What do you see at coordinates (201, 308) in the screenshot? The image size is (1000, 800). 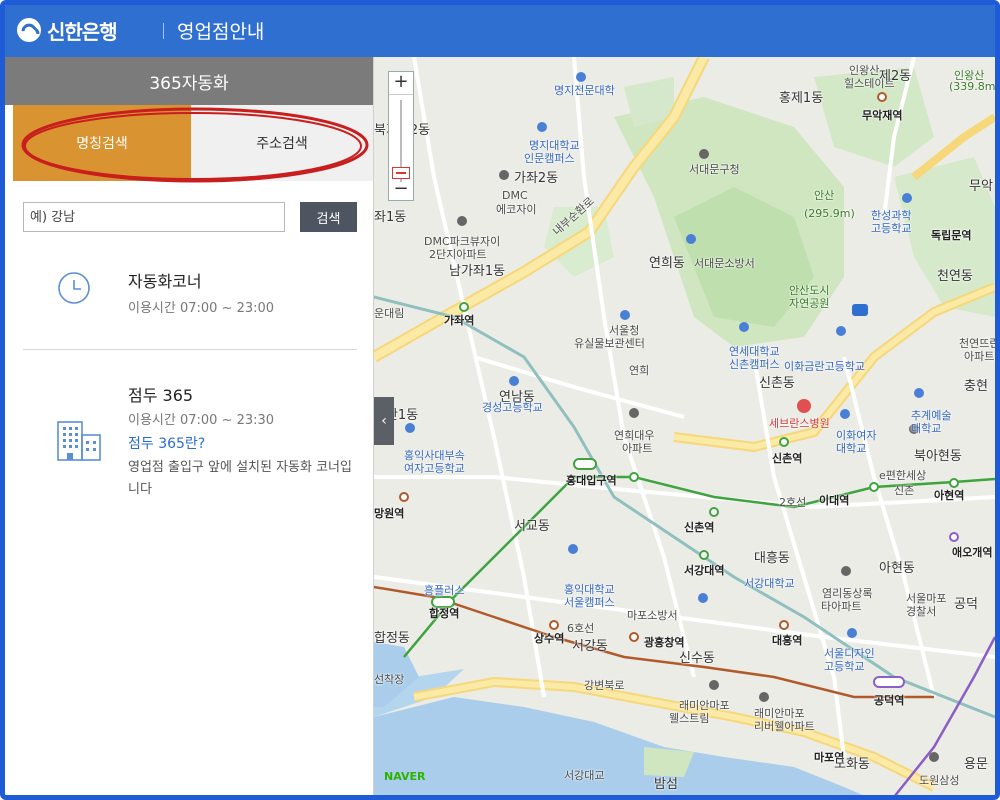 I see `entry-hours-atm-corner: 이용시간 07:00 ~ 23:00` at bounding box center [201, 308].